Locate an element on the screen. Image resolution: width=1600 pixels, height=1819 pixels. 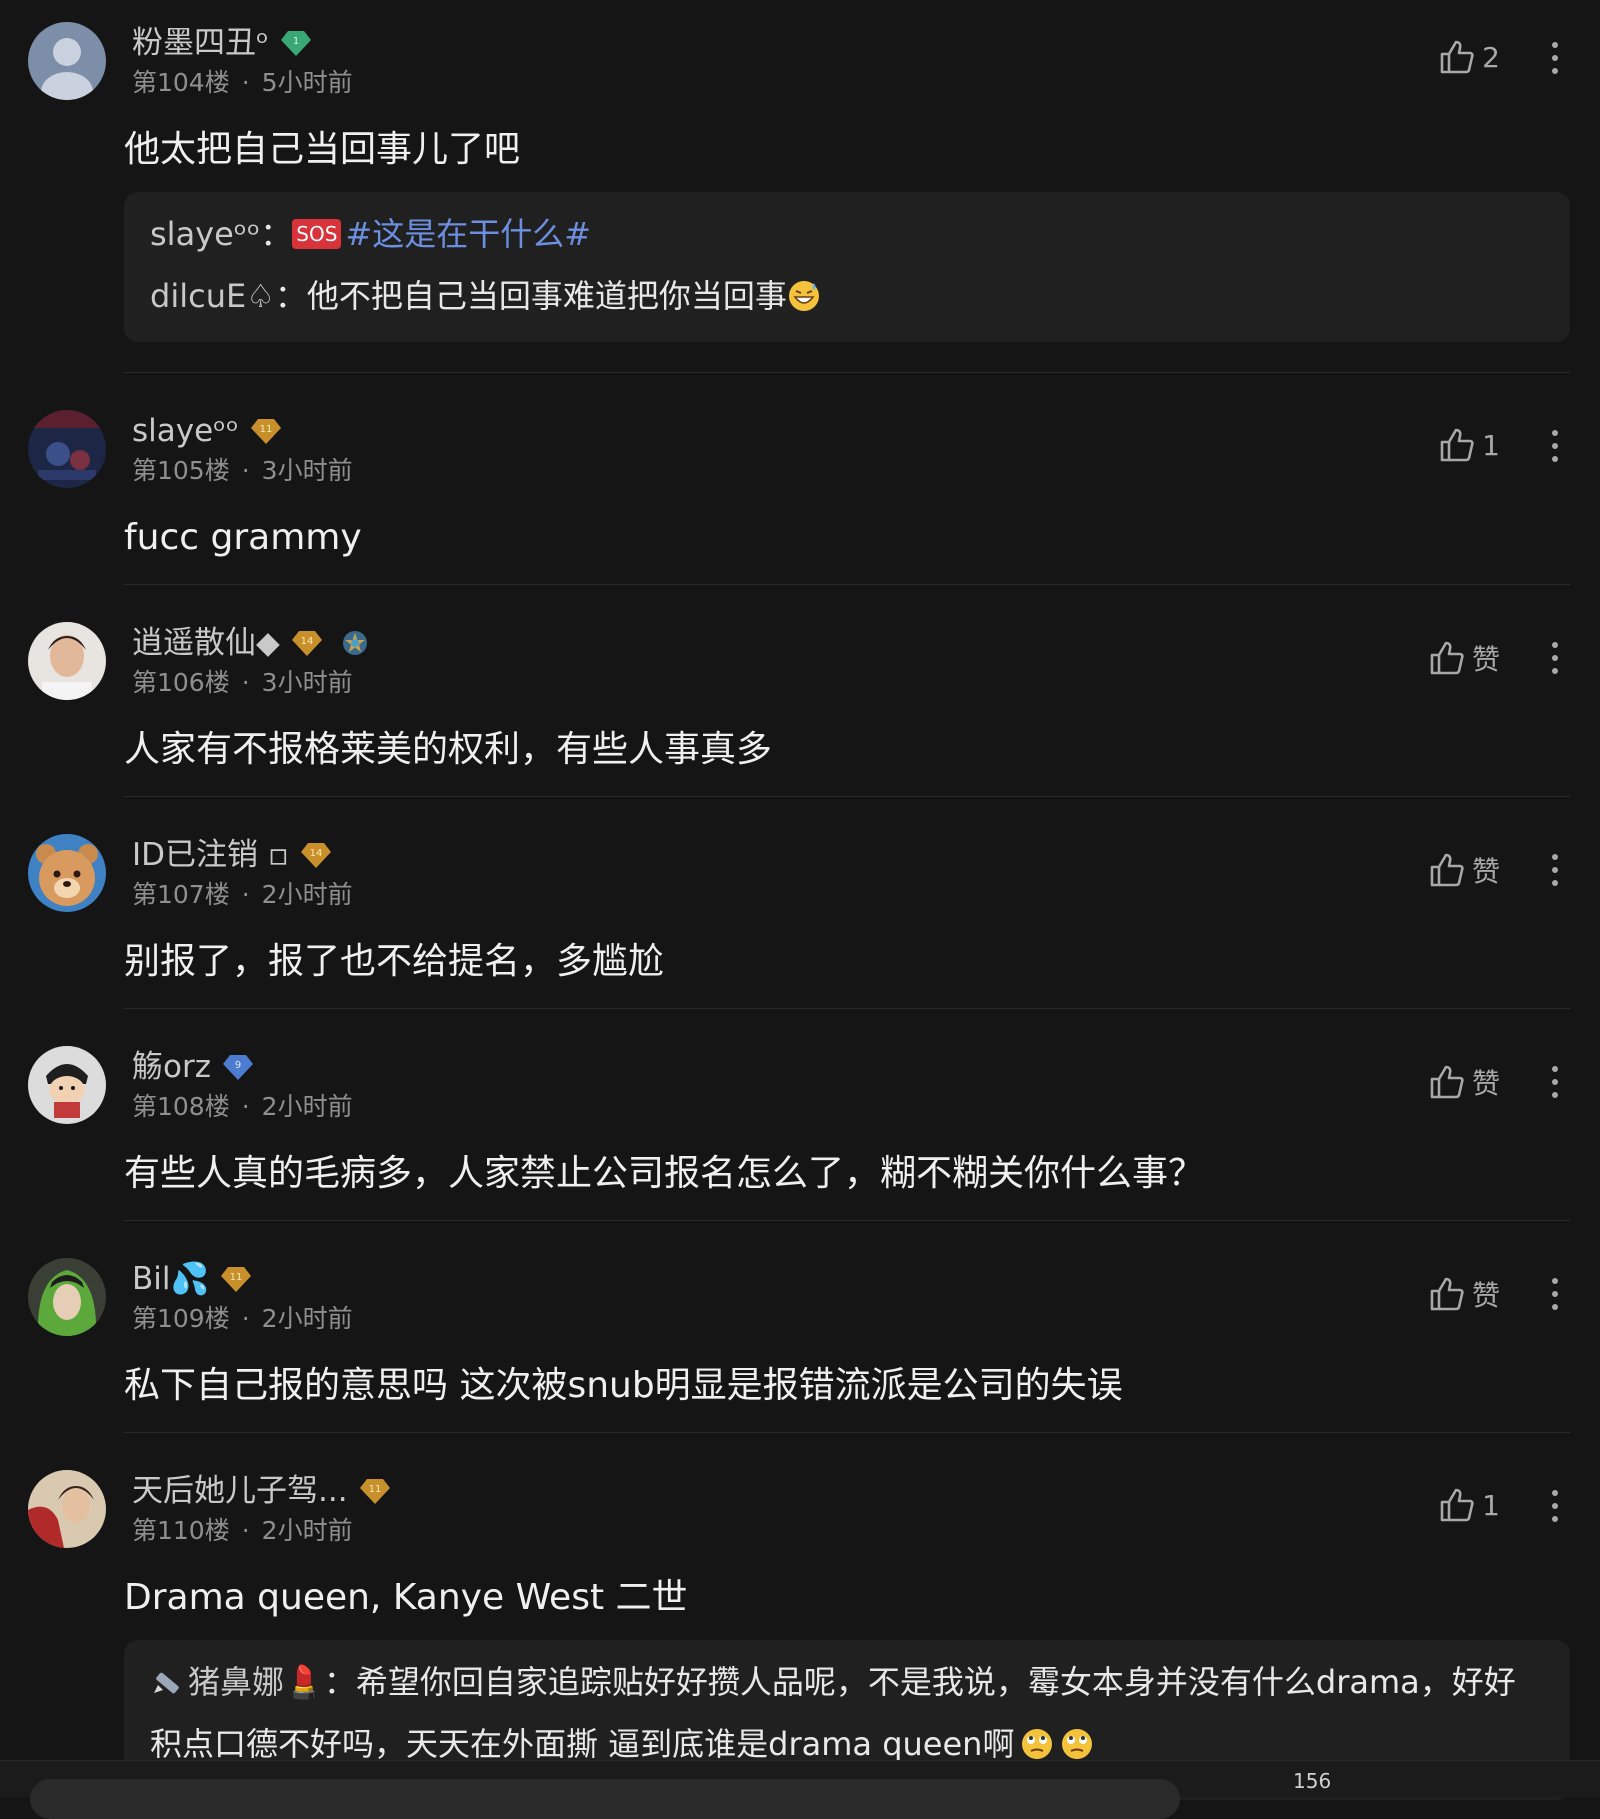
svg-text: 9 is located at coordinates (238, 1065).